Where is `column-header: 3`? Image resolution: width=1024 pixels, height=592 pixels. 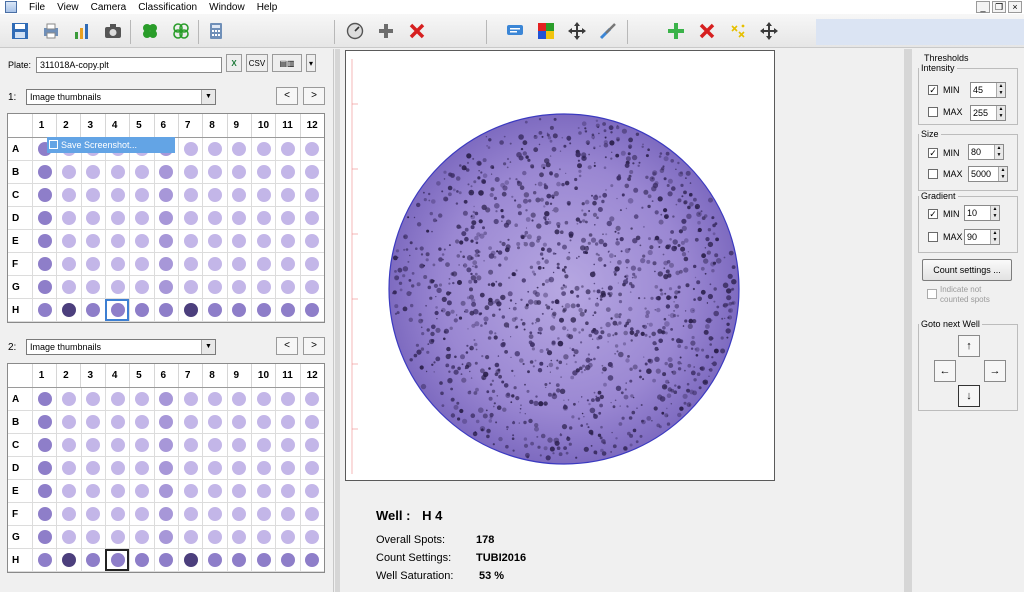 column-header: 3 is located at coordinates (92, 125).